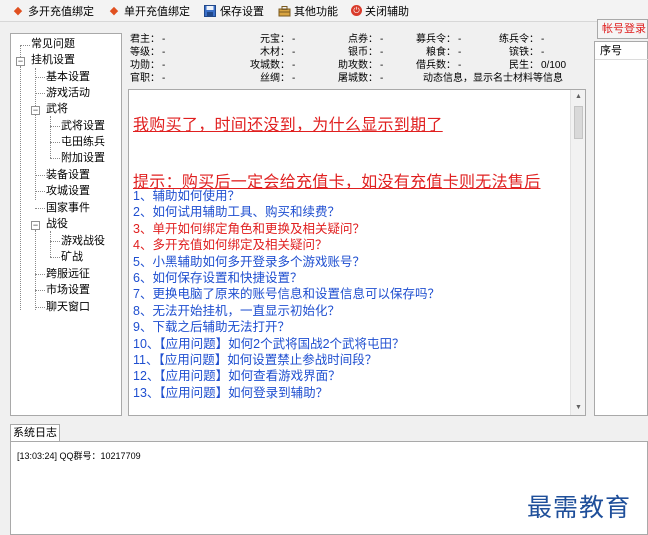 The height and width of the screenshot is (535, 648). I want to click on column-header-no: 序号, so click(621, 51).